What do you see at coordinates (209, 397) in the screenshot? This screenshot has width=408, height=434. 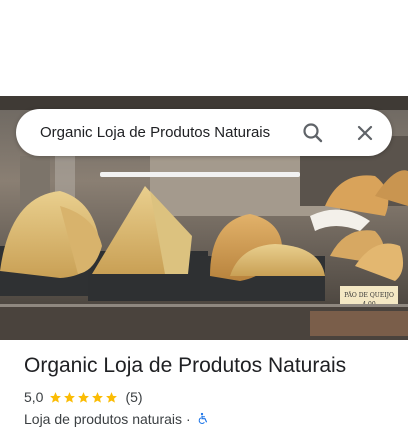 I see `rating-row: 5,0 (5)` at bounding box center [209, 397].